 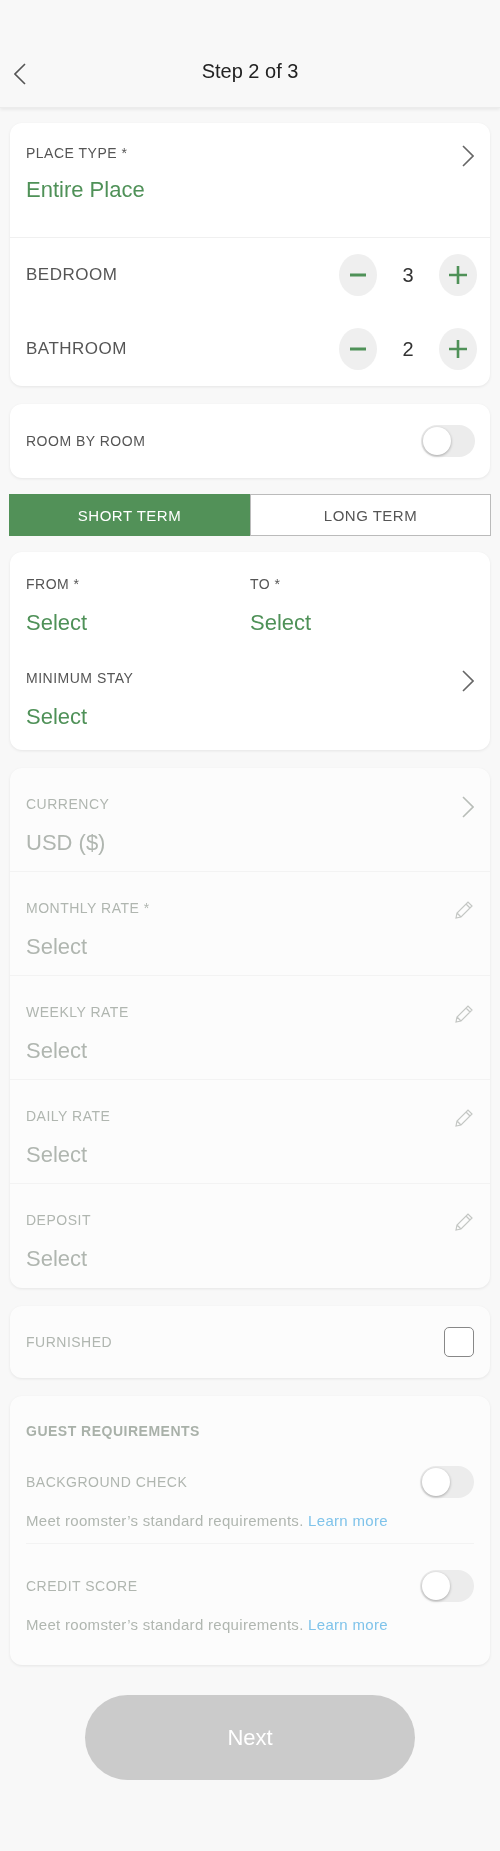 I want to click on field-label: CURRENCY, so click(x=68, y=804).